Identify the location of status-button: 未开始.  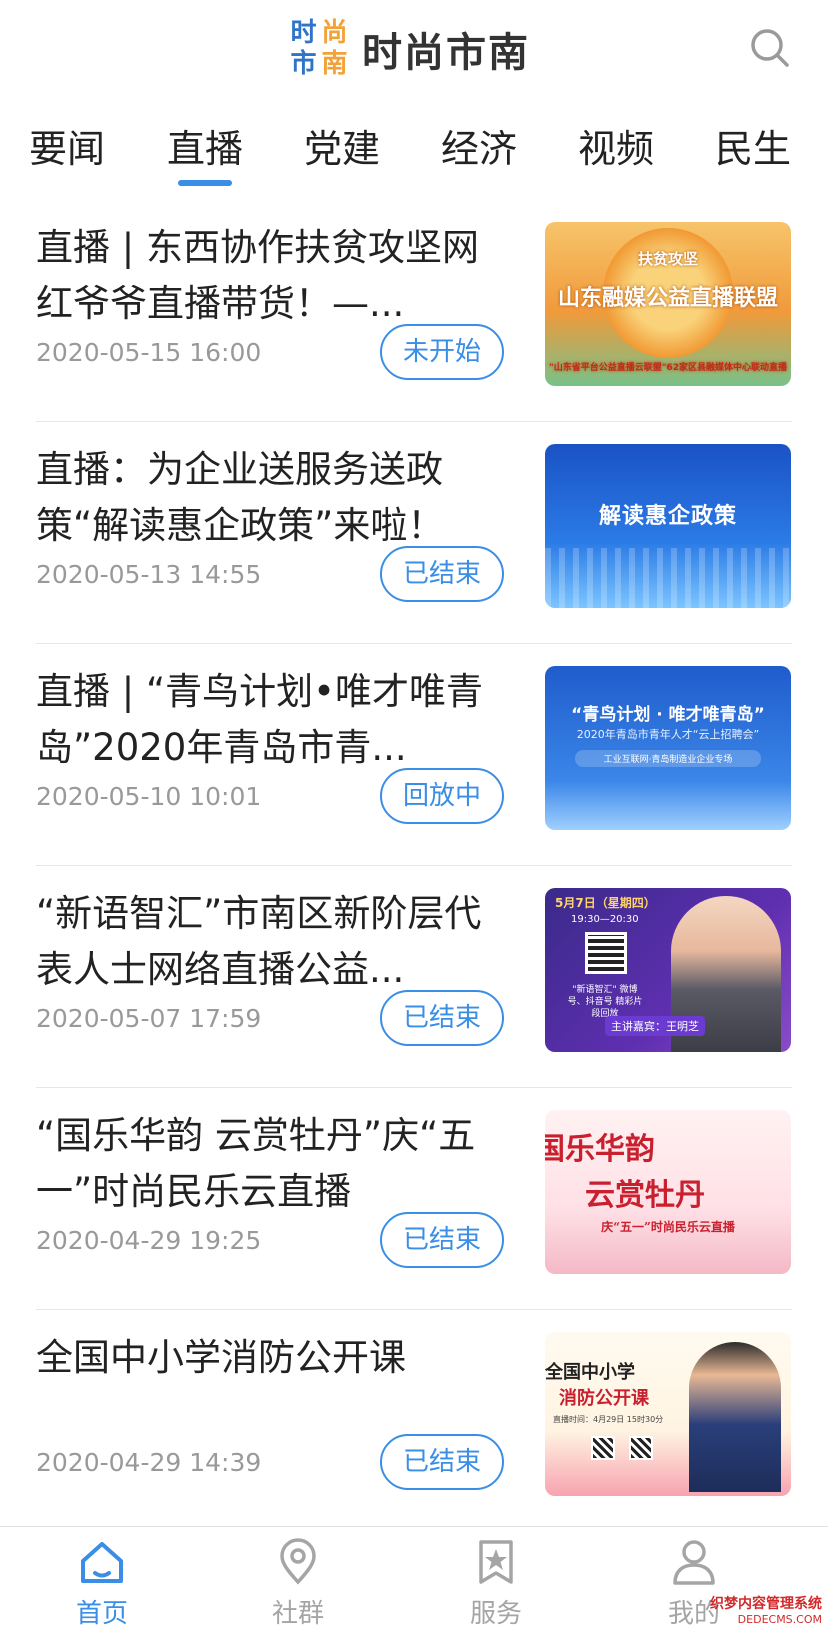
(442, 352).